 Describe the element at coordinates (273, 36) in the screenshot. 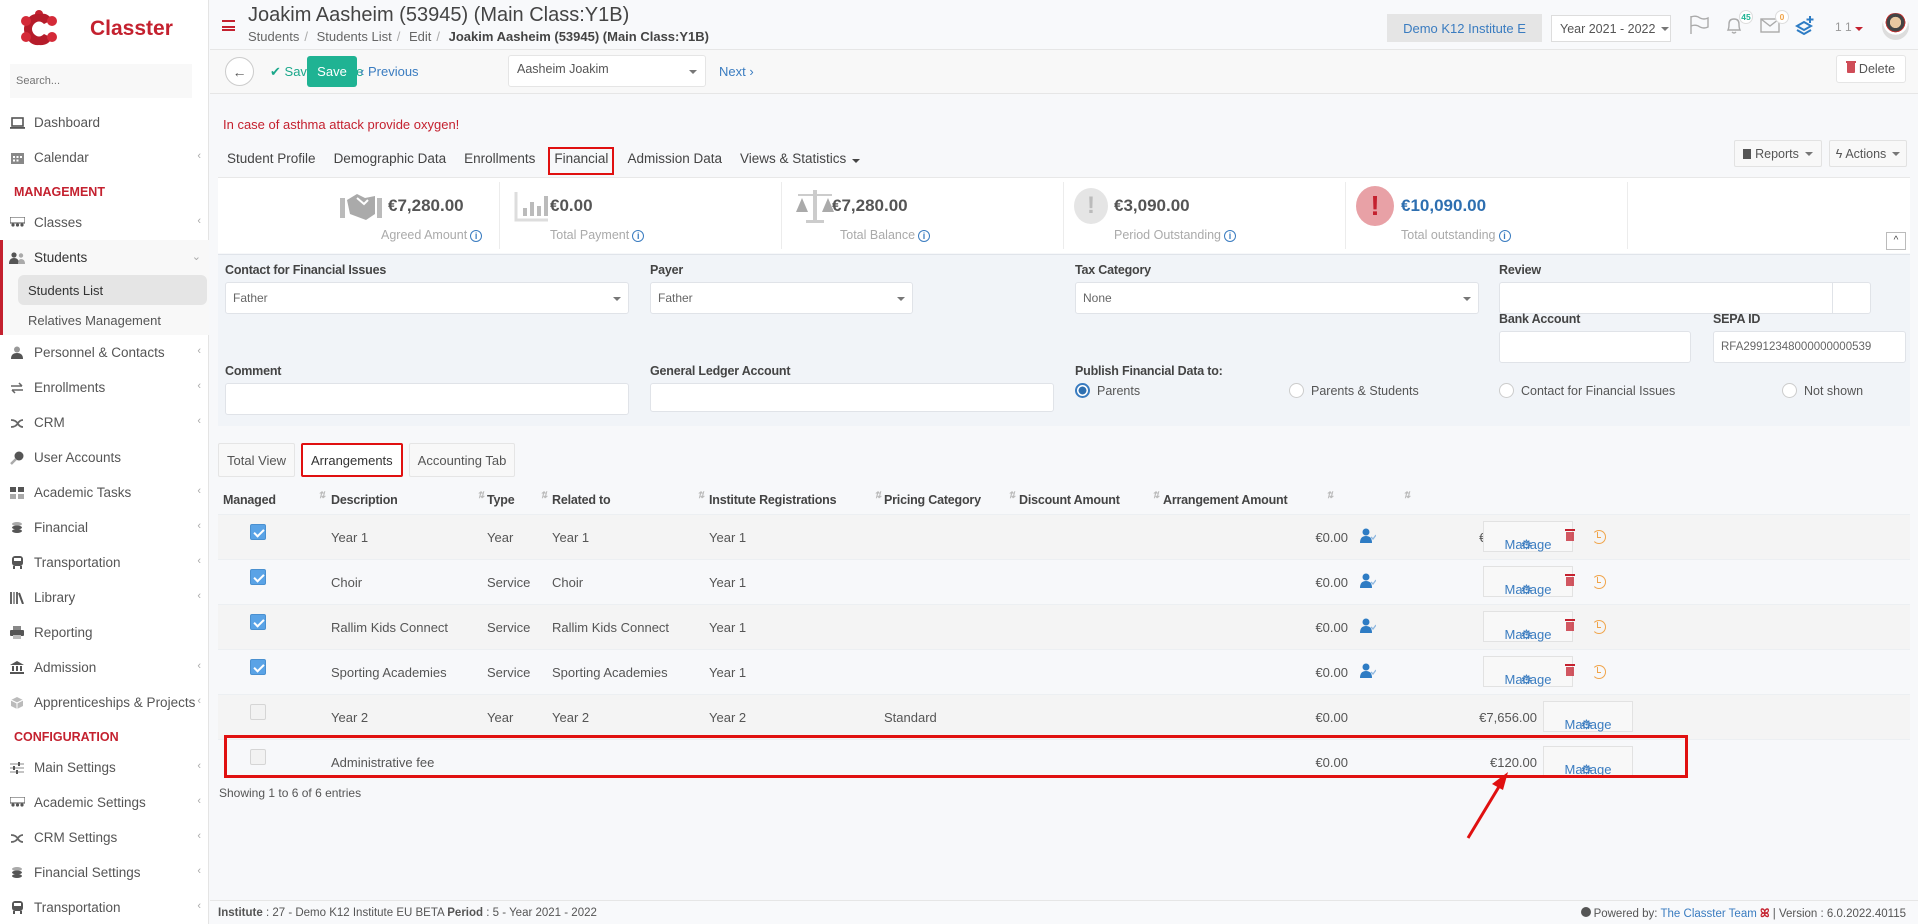

I see `breadcrumb-students: Students` at that location.